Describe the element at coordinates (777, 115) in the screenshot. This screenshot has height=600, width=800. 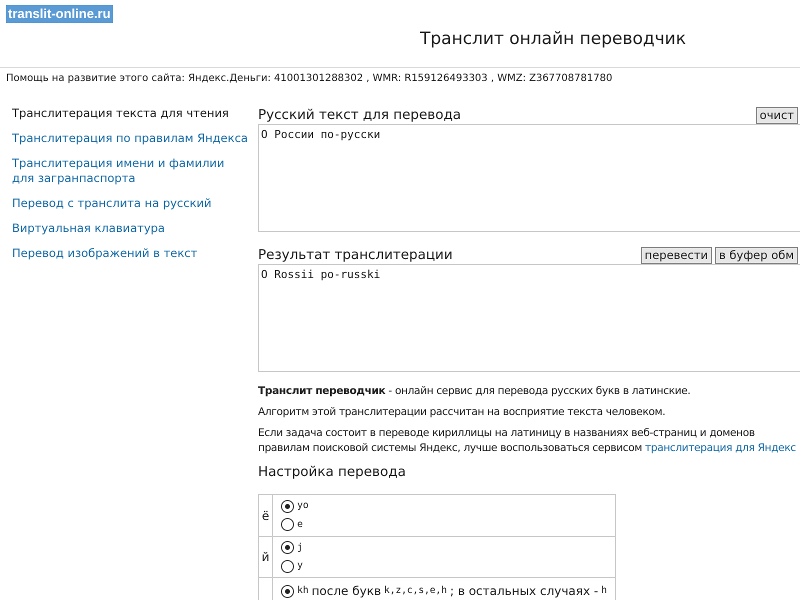
I see `action-button: очист` at that location.